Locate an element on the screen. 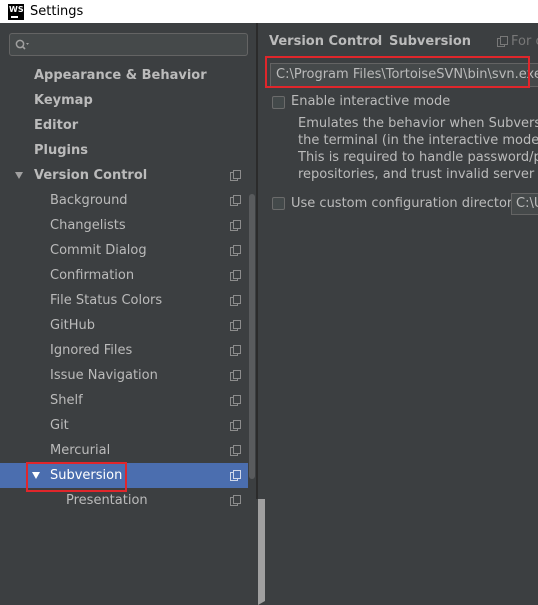 The height and width of the screenshot is (605, 538). description-line-1: Emulates the behavior when Subversion c is located at coordinates (418, 123).